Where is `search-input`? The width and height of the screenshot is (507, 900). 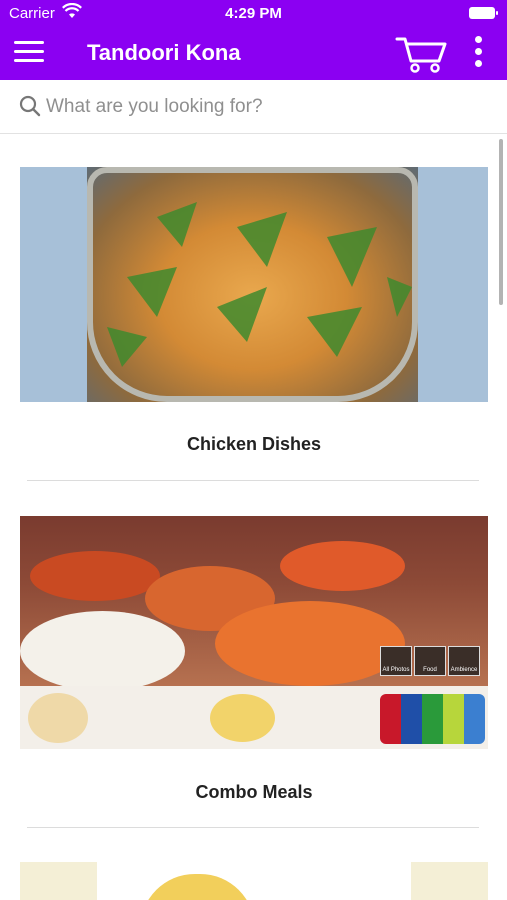
search-input is located at coordinates (266, 107).